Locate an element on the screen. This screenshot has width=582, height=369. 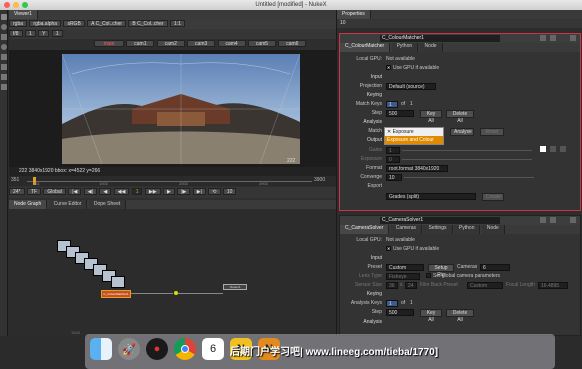
fps-dropdown: 24* is located at coordinates (17, 191).